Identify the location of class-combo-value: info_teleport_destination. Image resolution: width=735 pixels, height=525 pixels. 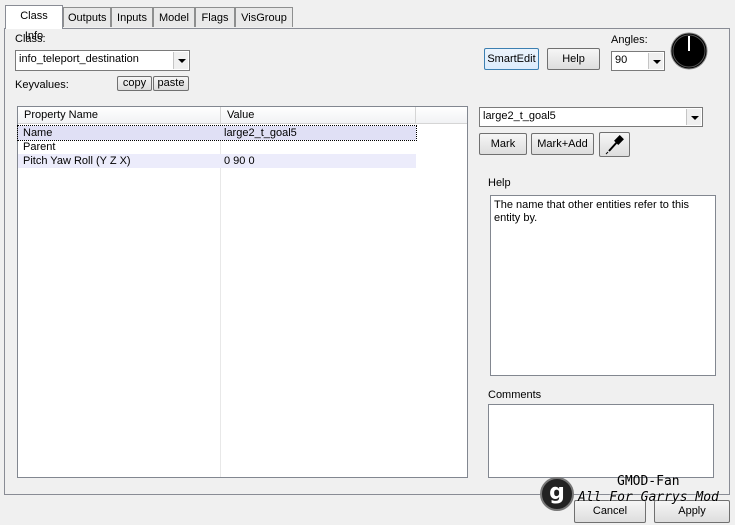
(79, 59).